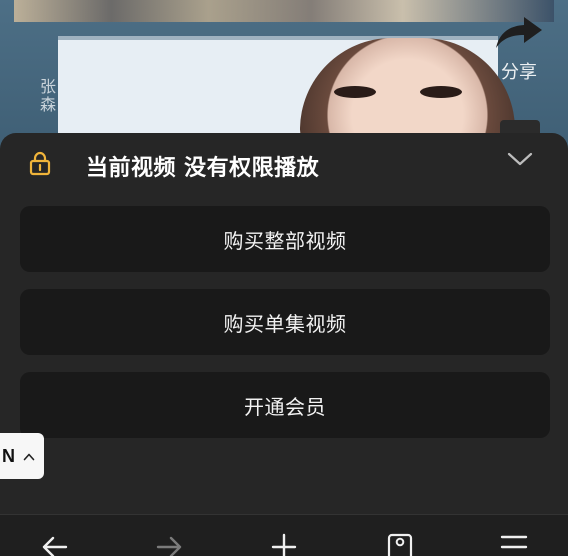 The width and height of the screenshot is (568, 556). Describe the element at coordinates (46, 96) in the screenshot. I see `poster-side-text: 张森` at that location.